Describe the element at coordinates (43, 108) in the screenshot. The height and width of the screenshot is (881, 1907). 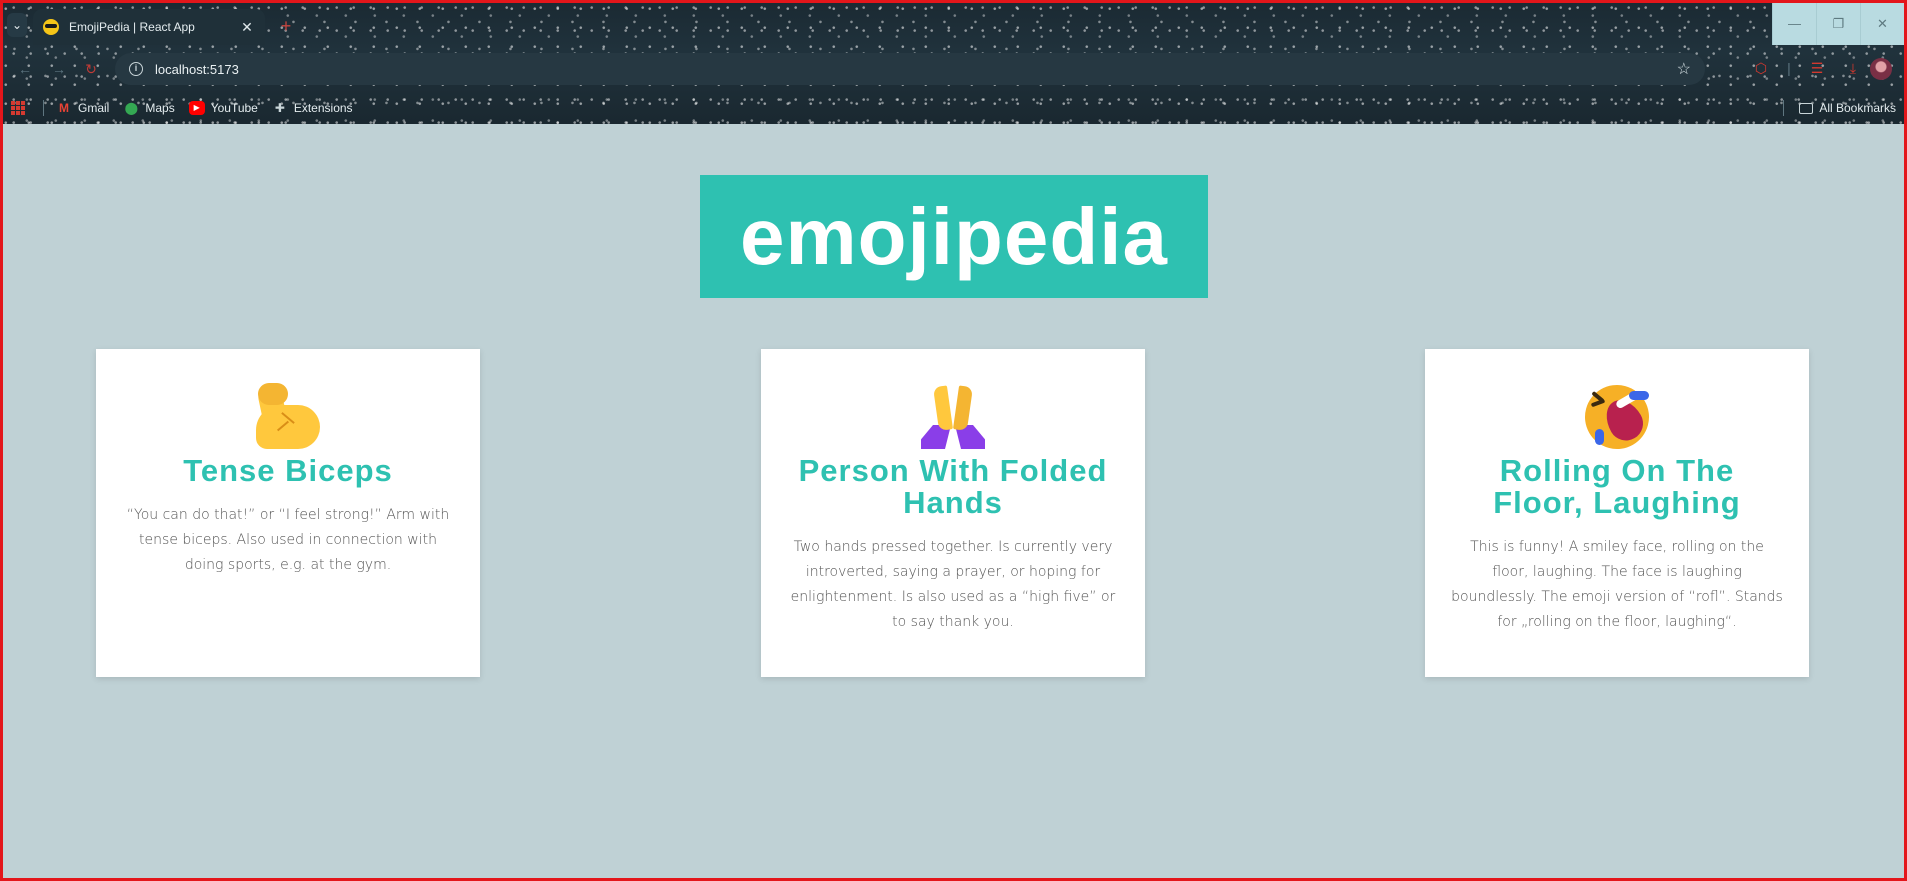
I see `bookmarks-divider` at that location.